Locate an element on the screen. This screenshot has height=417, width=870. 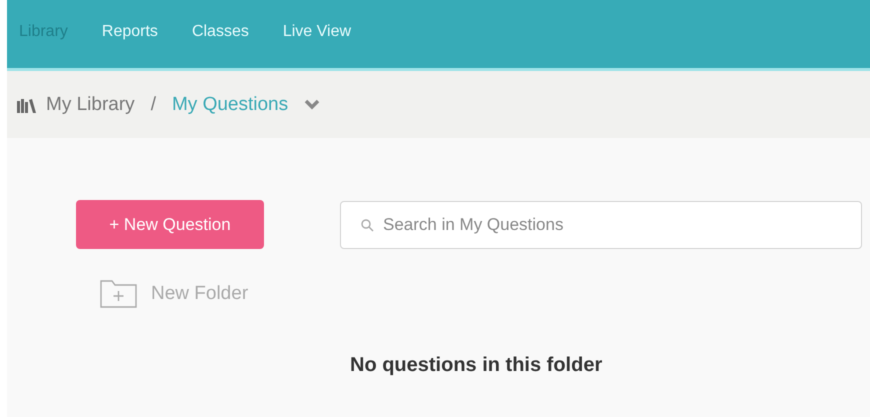
new-folder-button: New Folder is located at coordinates (174, 294).